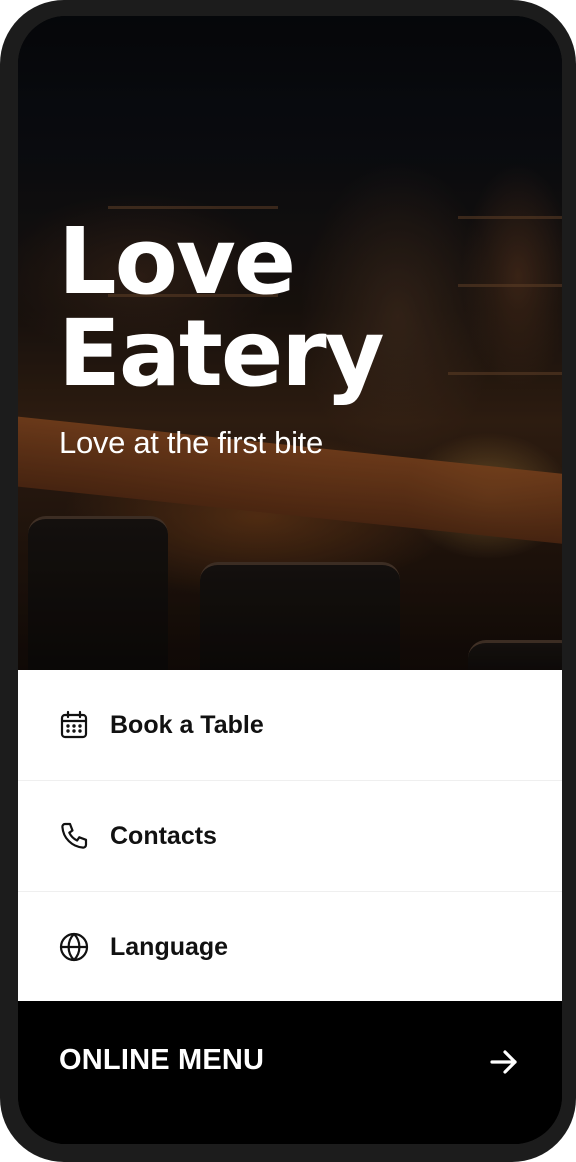 Image resolution: width=576 pixels, height=1162 pixels. Describe the element at coordinates (169, 946) in the screenshot. I see `language-label: Language` at that location.